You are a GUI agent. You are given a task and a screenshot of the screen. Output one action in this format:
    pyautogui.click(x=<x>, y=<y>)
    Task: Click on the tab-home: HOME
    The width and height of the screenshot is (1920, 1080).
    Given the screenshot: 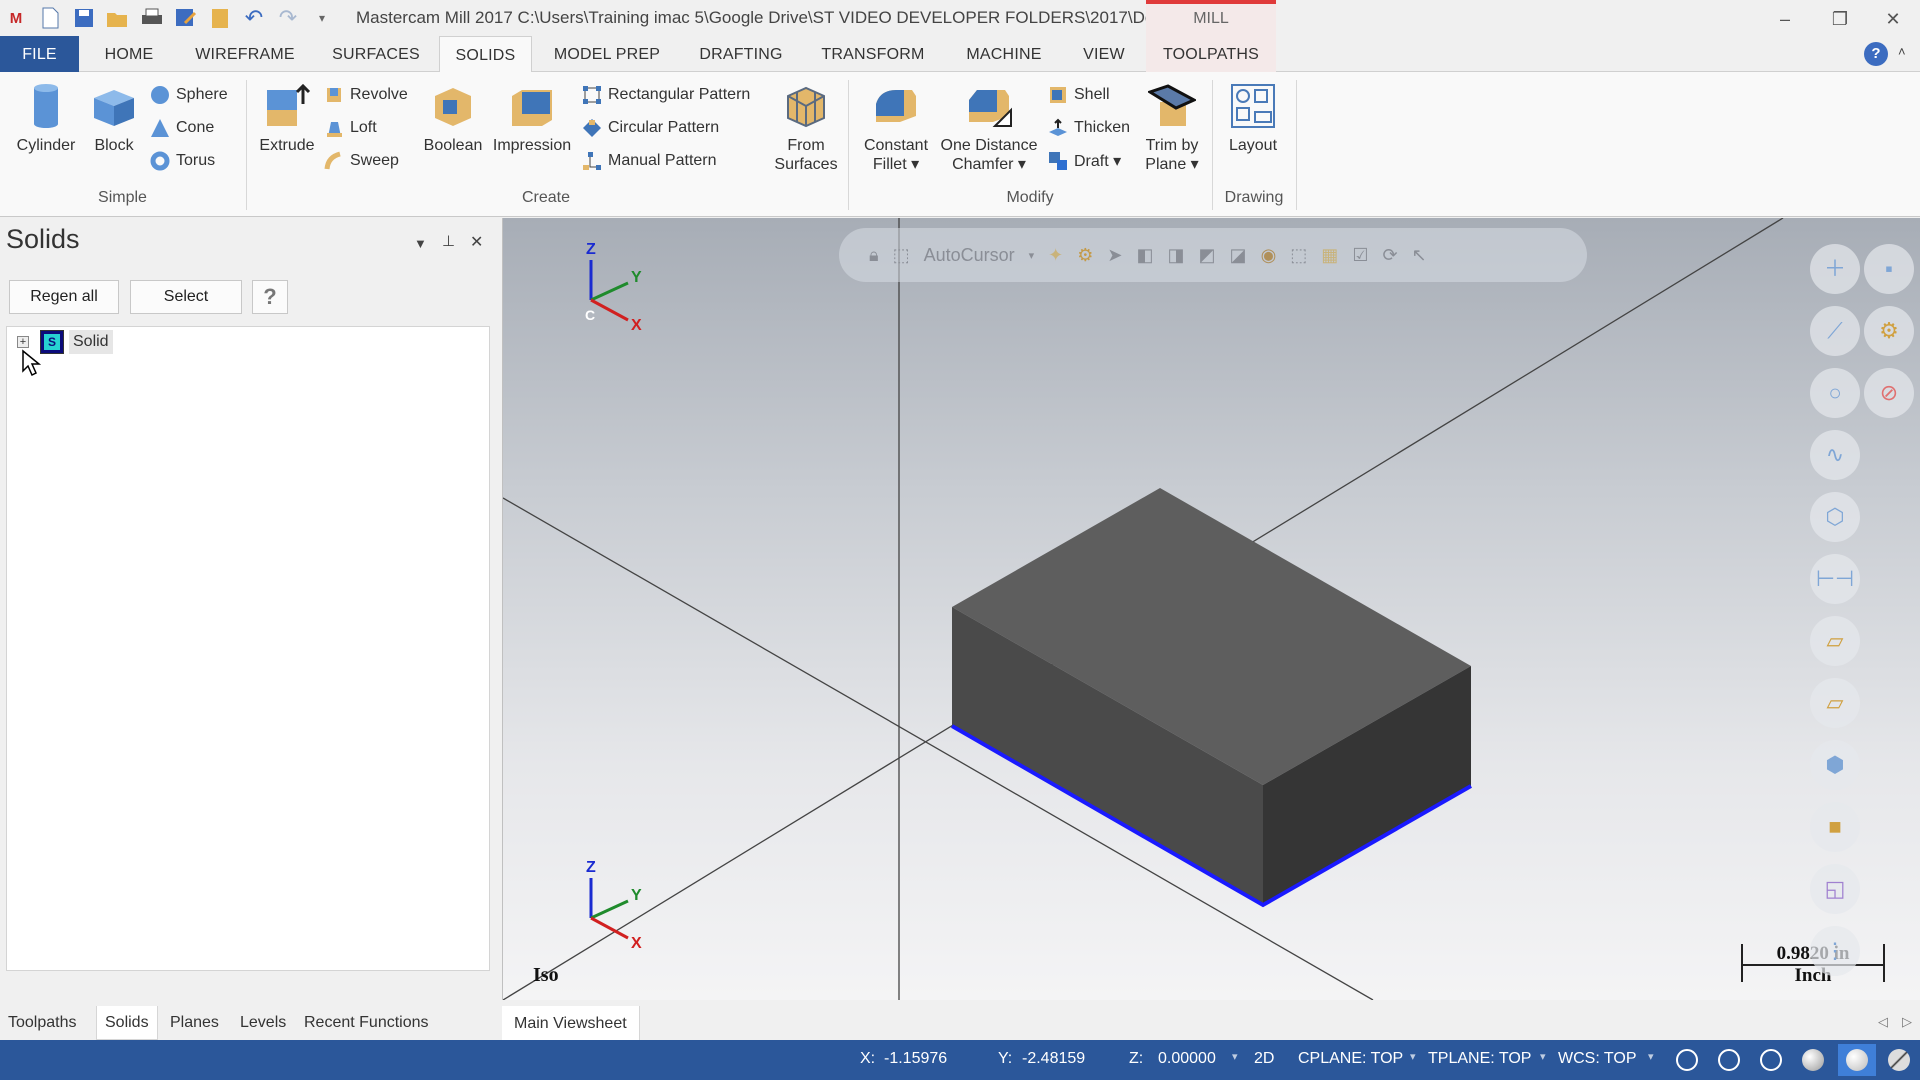 What is the action you would take?
    pyautogui.click(x=129, y=54)
    